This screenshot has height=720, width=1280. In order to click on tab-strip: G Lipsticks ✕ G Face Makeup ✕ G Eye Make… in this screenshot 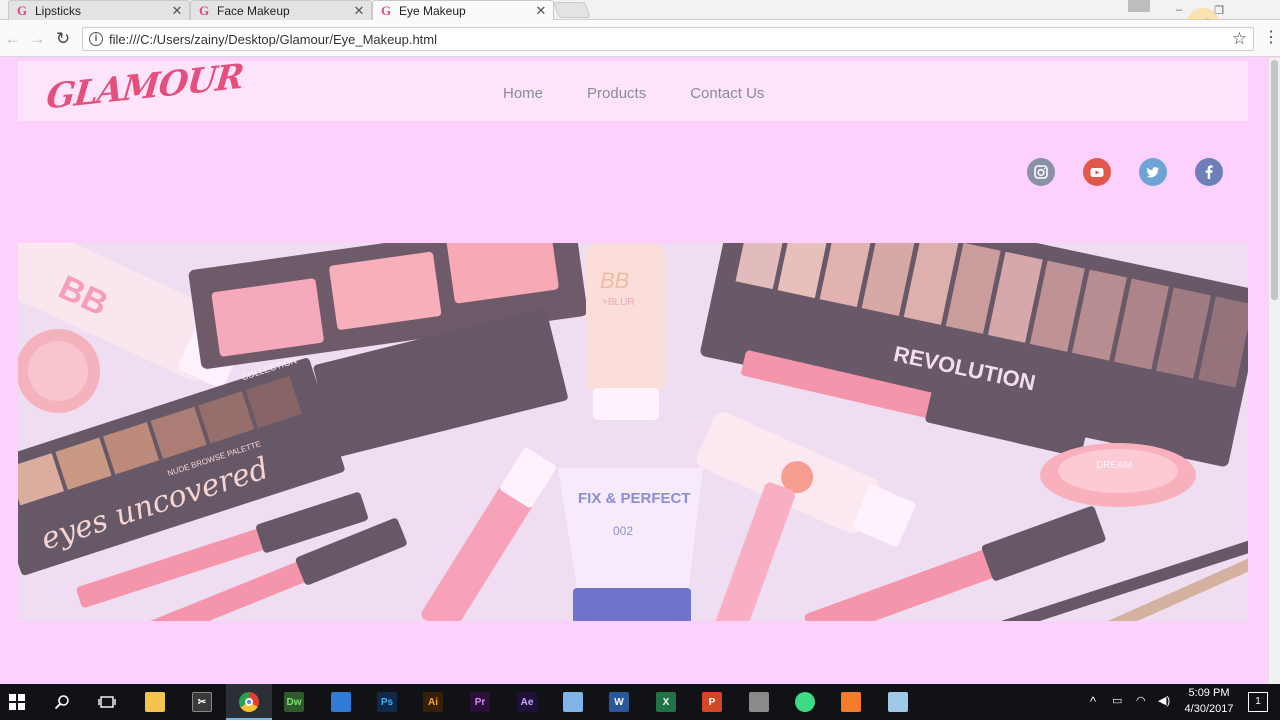, I will do `click(640, 10)`.